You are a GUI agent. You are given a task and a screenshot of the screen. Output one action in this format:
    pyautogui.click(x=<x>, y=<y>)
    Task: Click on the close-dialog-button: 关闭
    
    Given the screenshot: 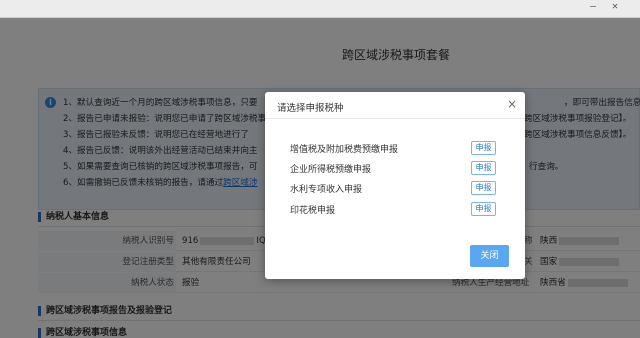 What is the action you would take?
    pyautogui.click(x=489, y=256)
    